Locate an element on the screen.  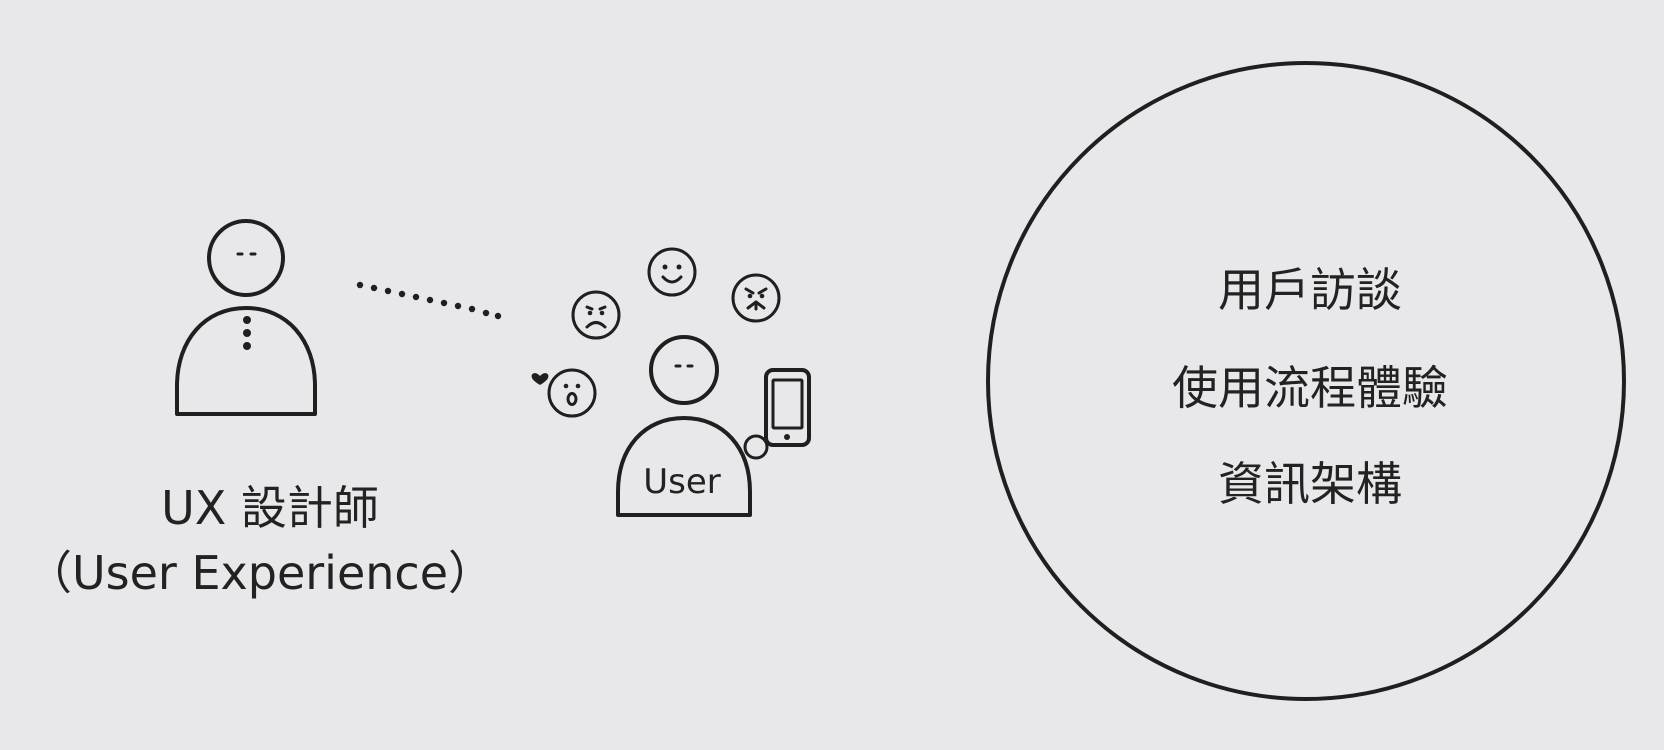
designer-label: UX 設計師 is located at coordinates (270, 508).